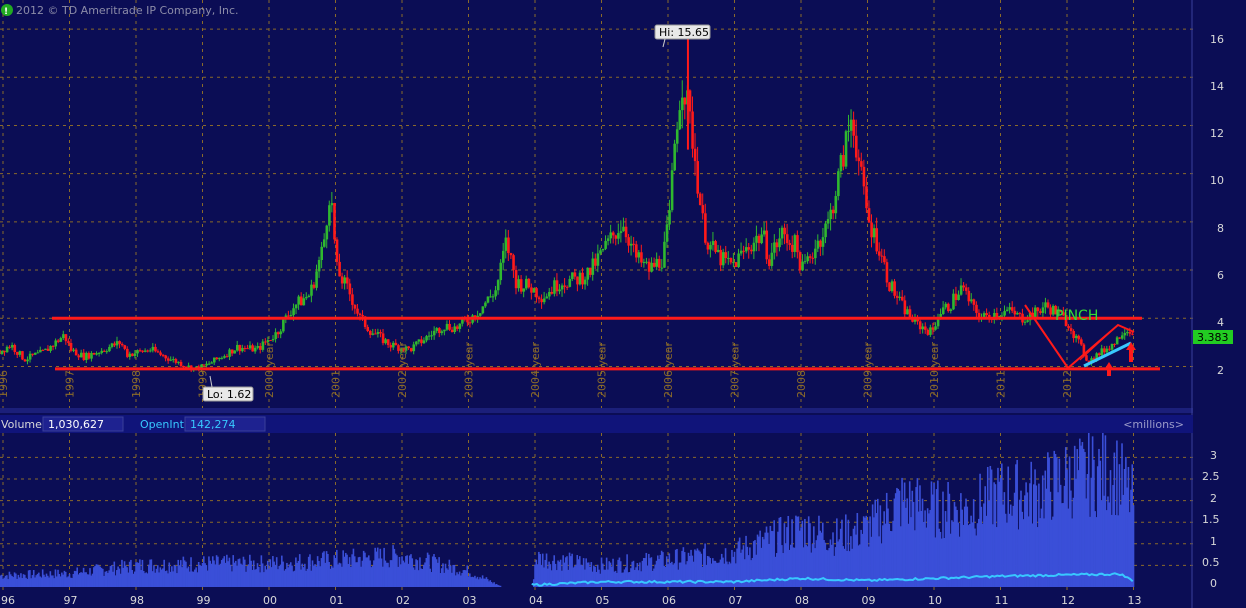 This screenshot has width=1246, height=608. Describe the element at coordinates (868, 369) in the screenshot. I see `year-label: 2009 year` at that location.